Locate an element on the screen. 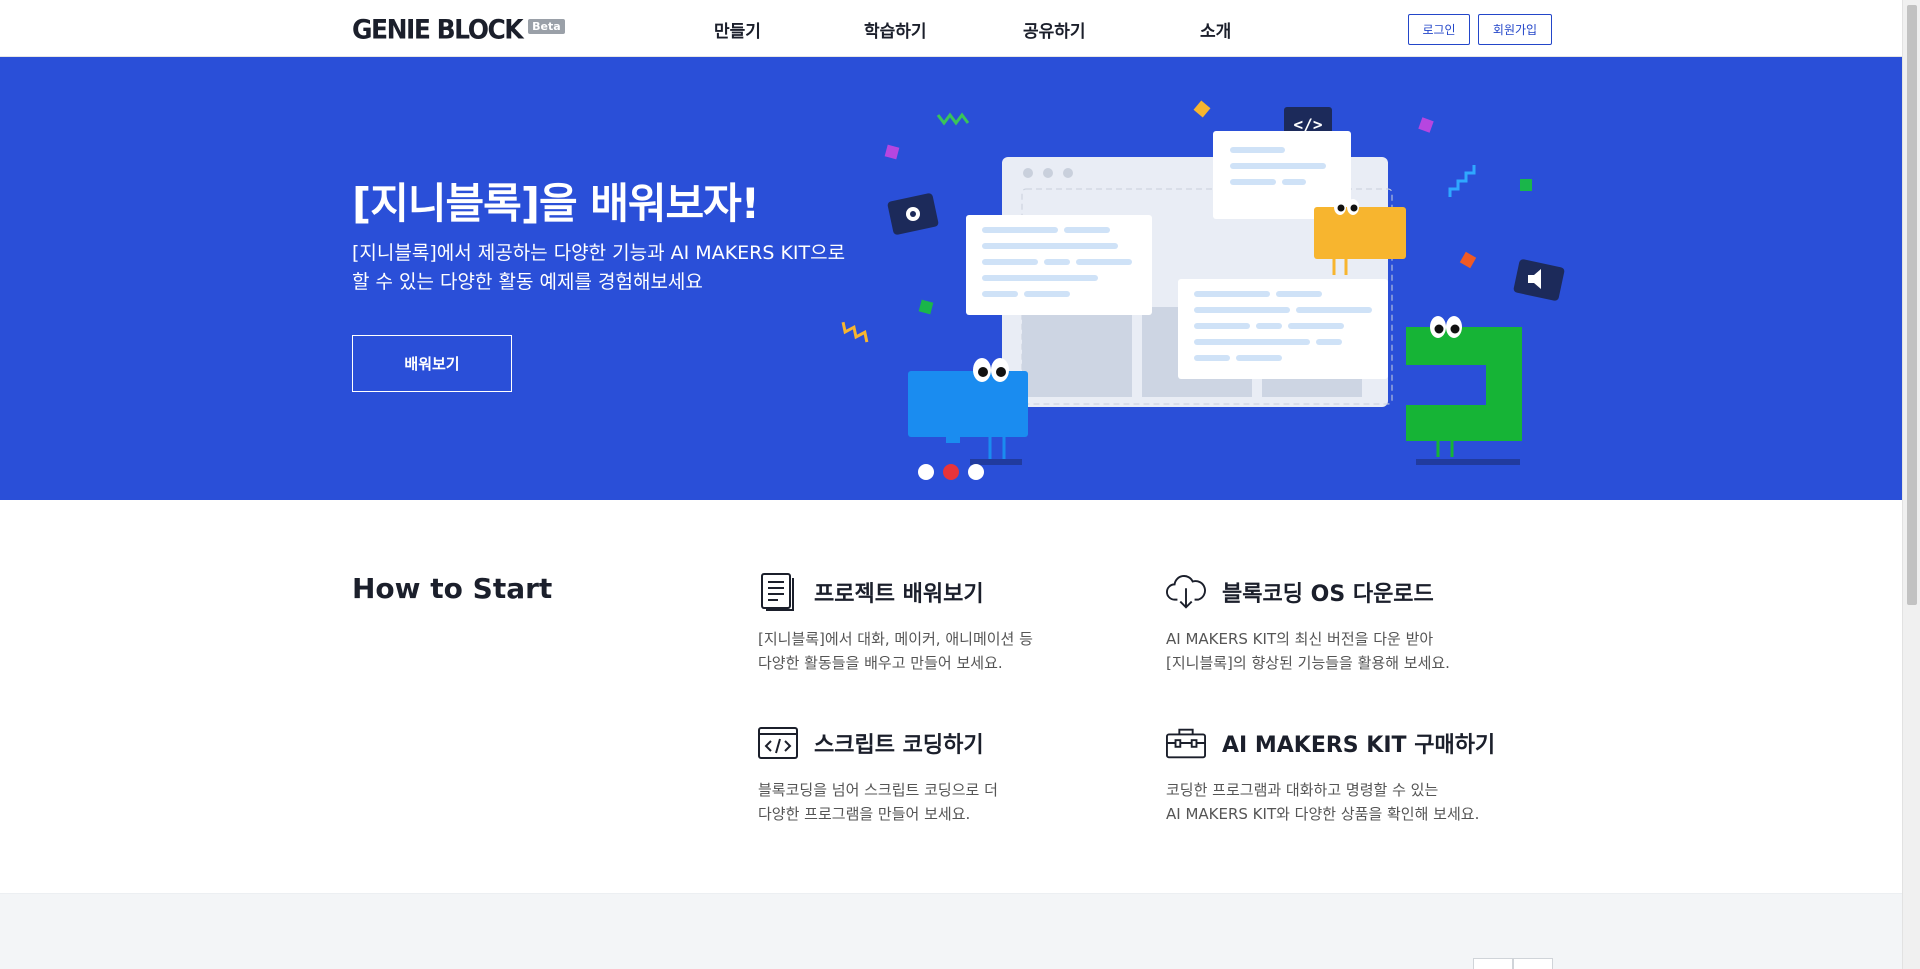 This screenshot has height=969, width=1920. page-scrollbar is located at coordinates (1911, 484).